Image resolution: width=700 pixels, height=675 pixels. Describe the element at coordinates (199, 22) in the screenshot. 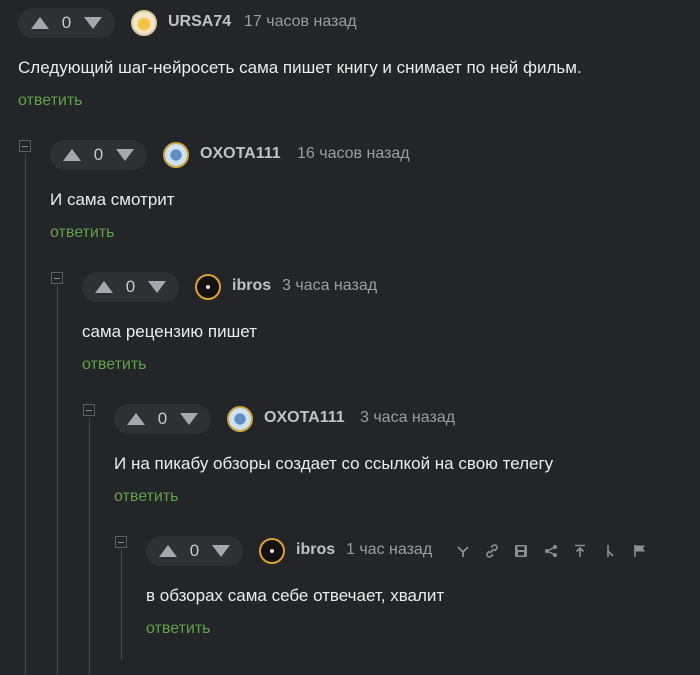

I see `comment-author: URSA74` at that location.